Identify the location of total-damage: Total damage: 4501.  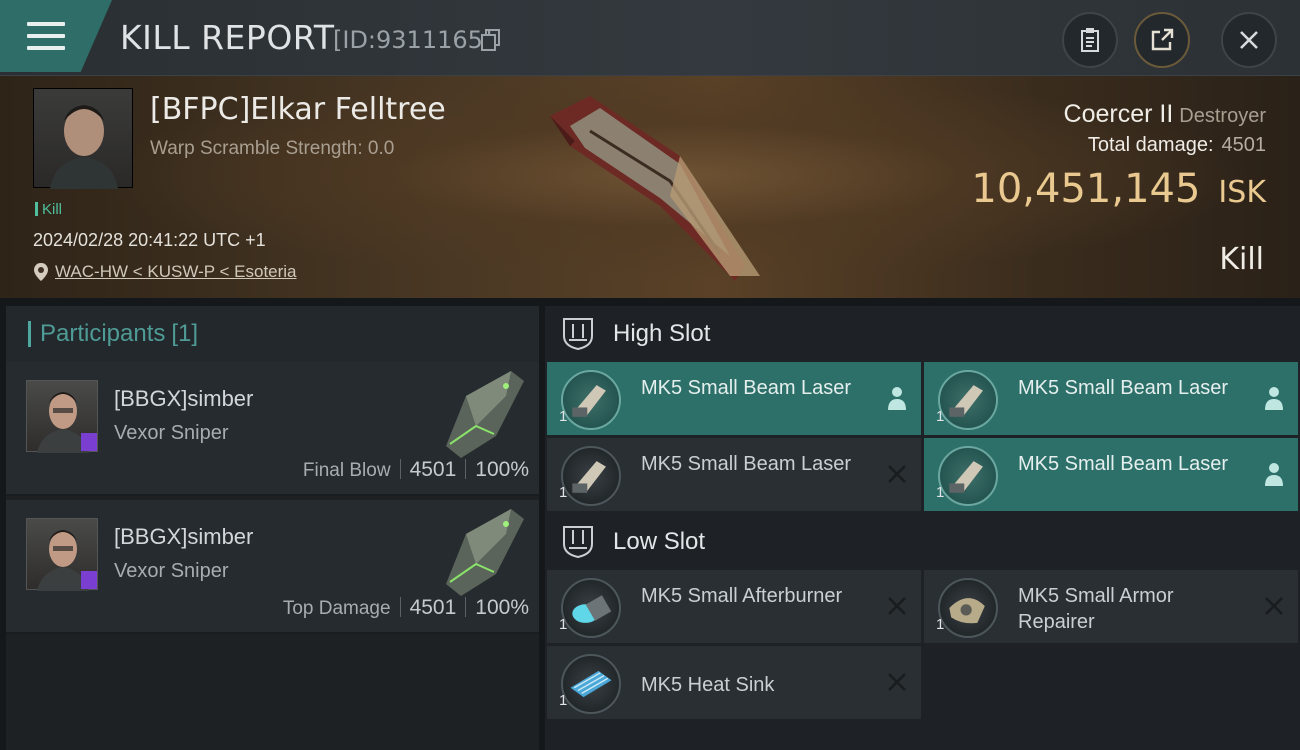
(1177, 145).